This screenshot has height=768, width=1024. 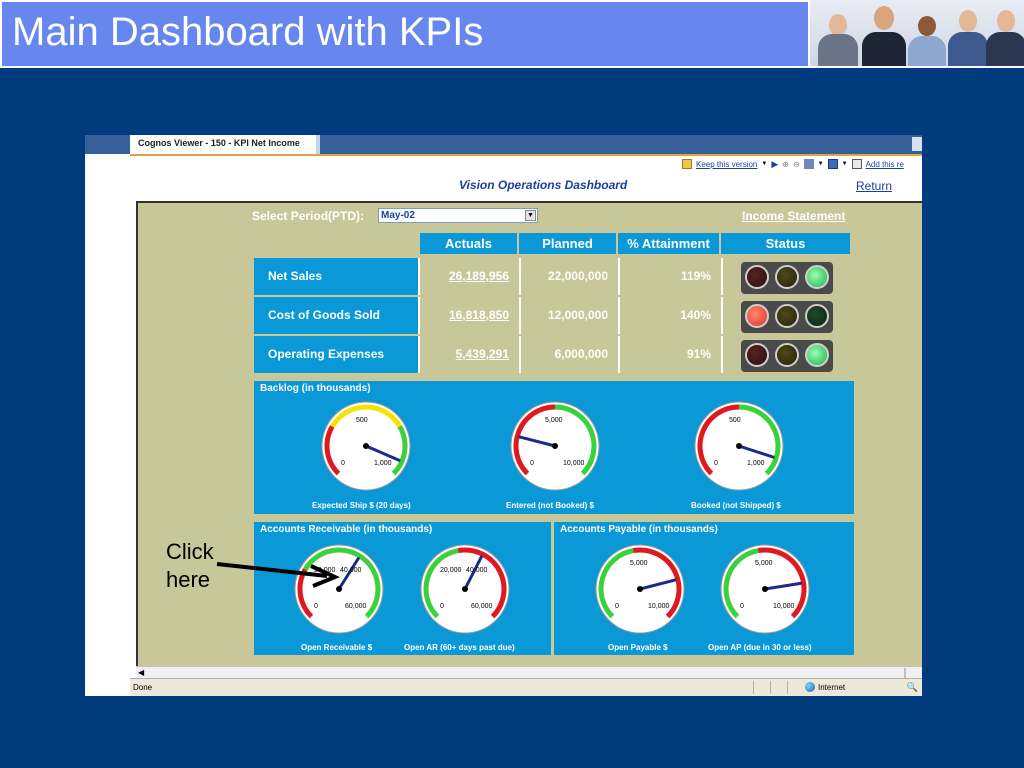 I want to click on header-status: Status, so click(x=785, y=243).